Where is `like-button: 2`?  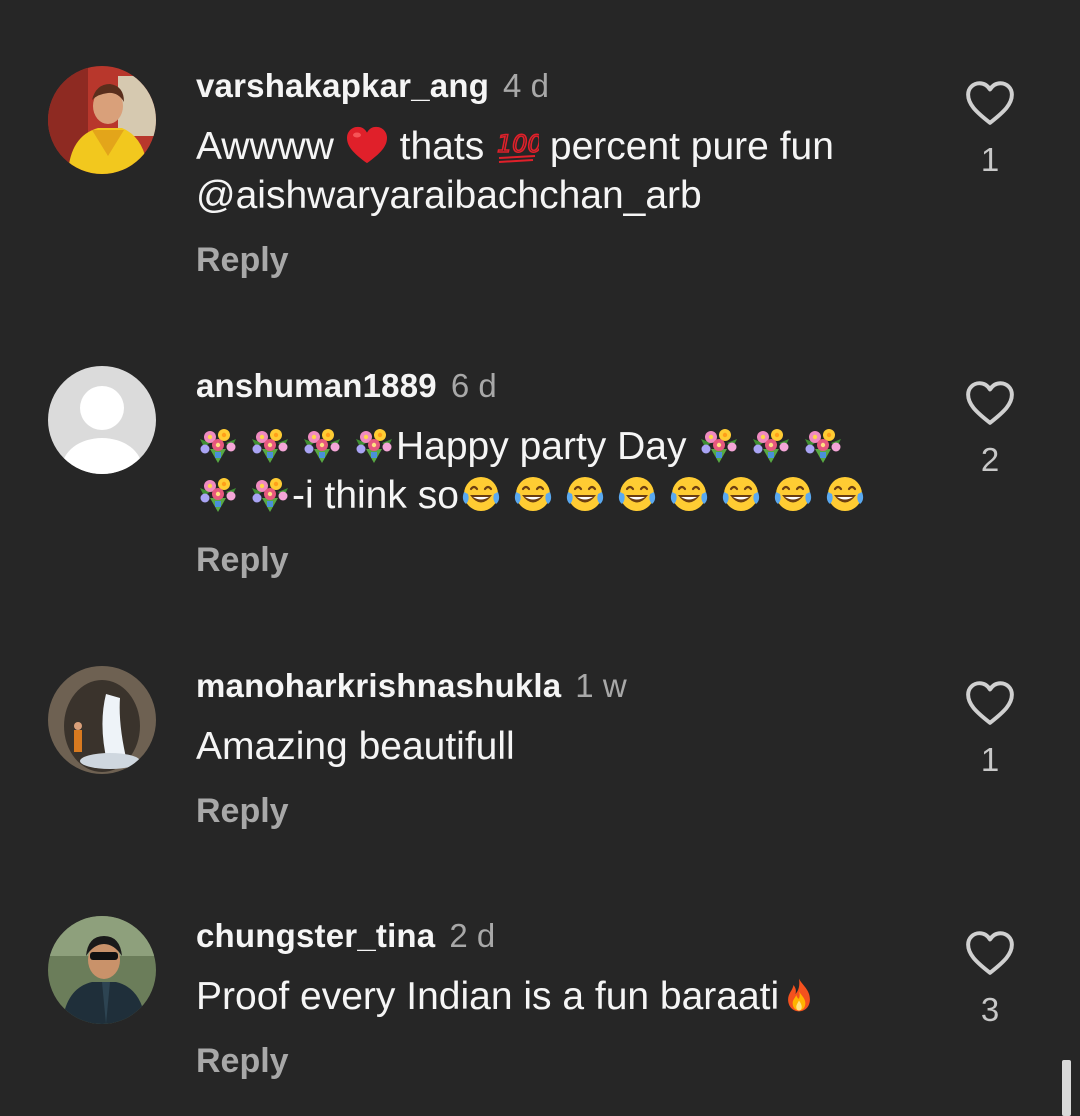
like-button: 2 is located at coordinates (990, 430).